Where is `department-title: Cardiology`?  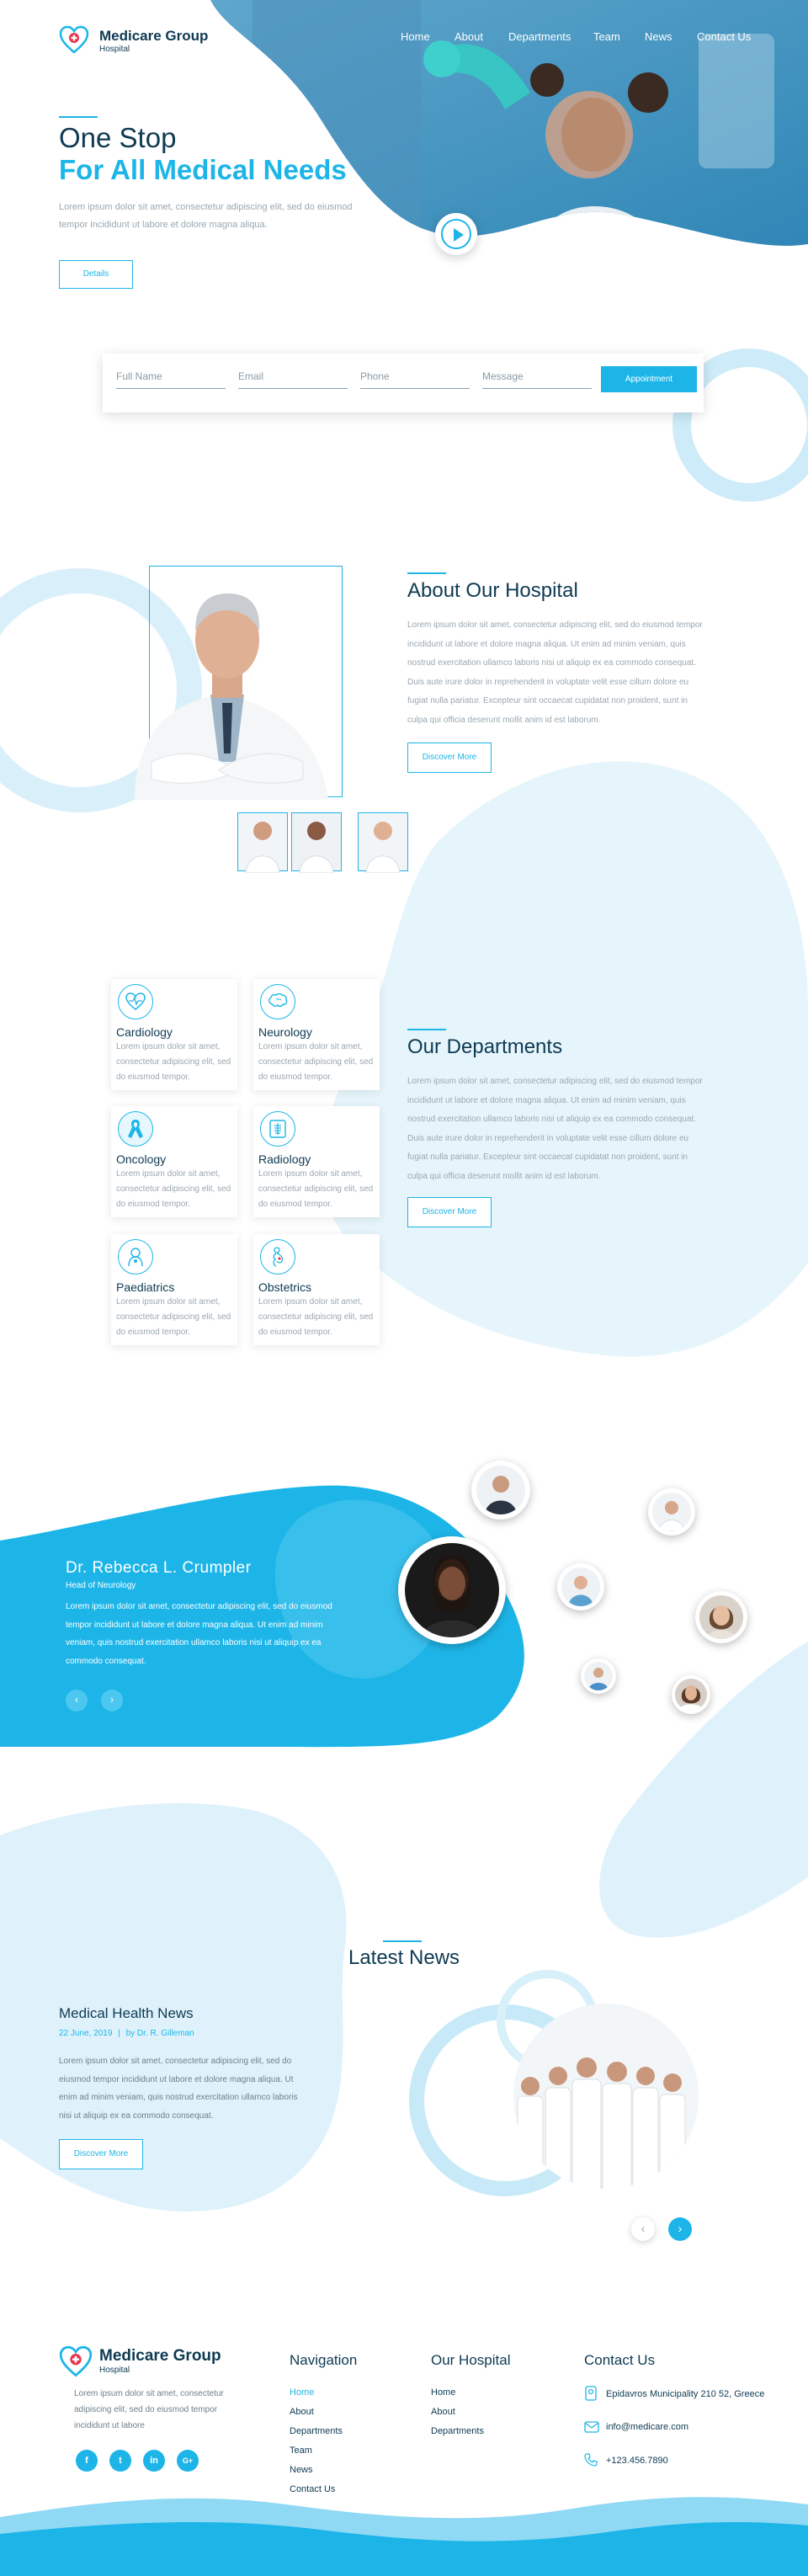 department-title: Cardiology is located at coordinates (144, 1032).